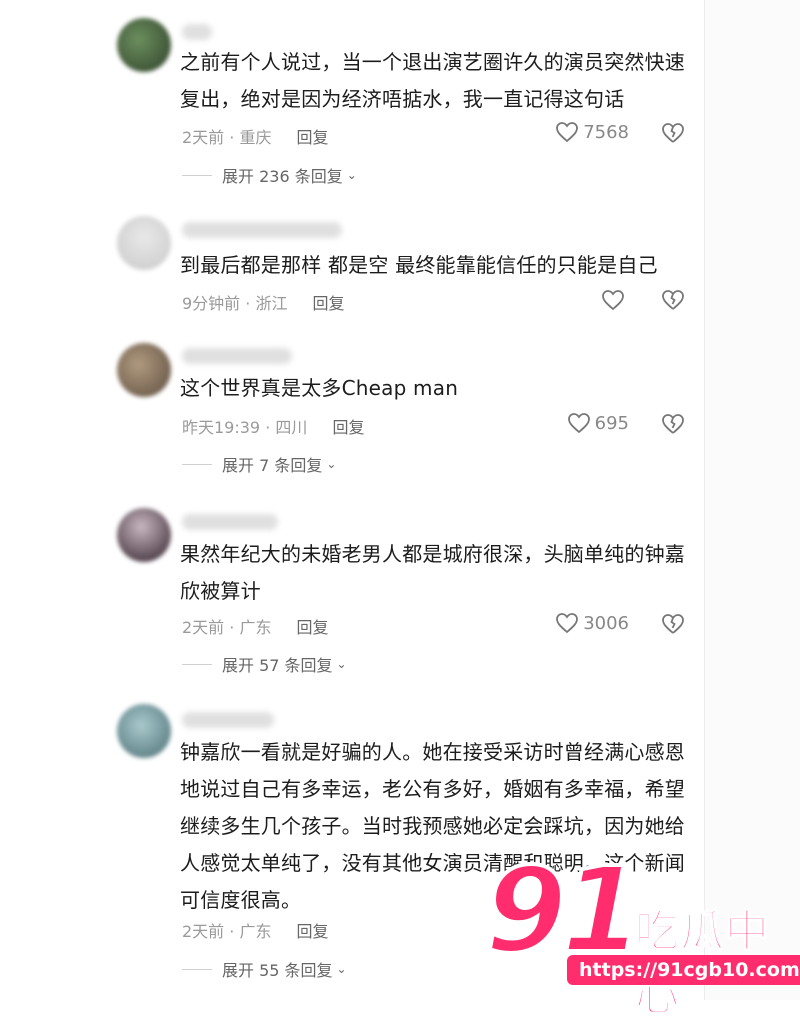  I want to click on expand-label: 展开 7 条回复, so click(272, 465).